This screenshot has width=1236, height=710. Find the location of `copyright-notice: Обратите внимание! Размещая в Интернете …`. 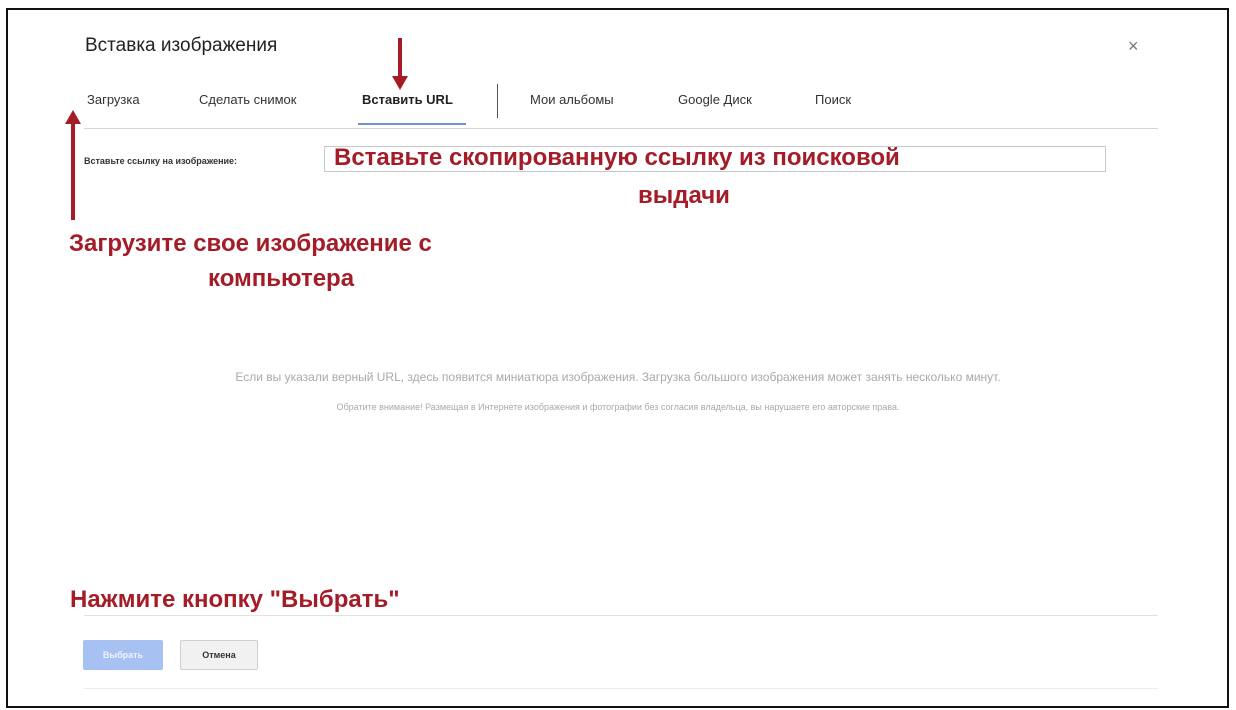

copyright-notice: Обратите внимание! Размещая в Интернете … is located at coordinates (618, 407).